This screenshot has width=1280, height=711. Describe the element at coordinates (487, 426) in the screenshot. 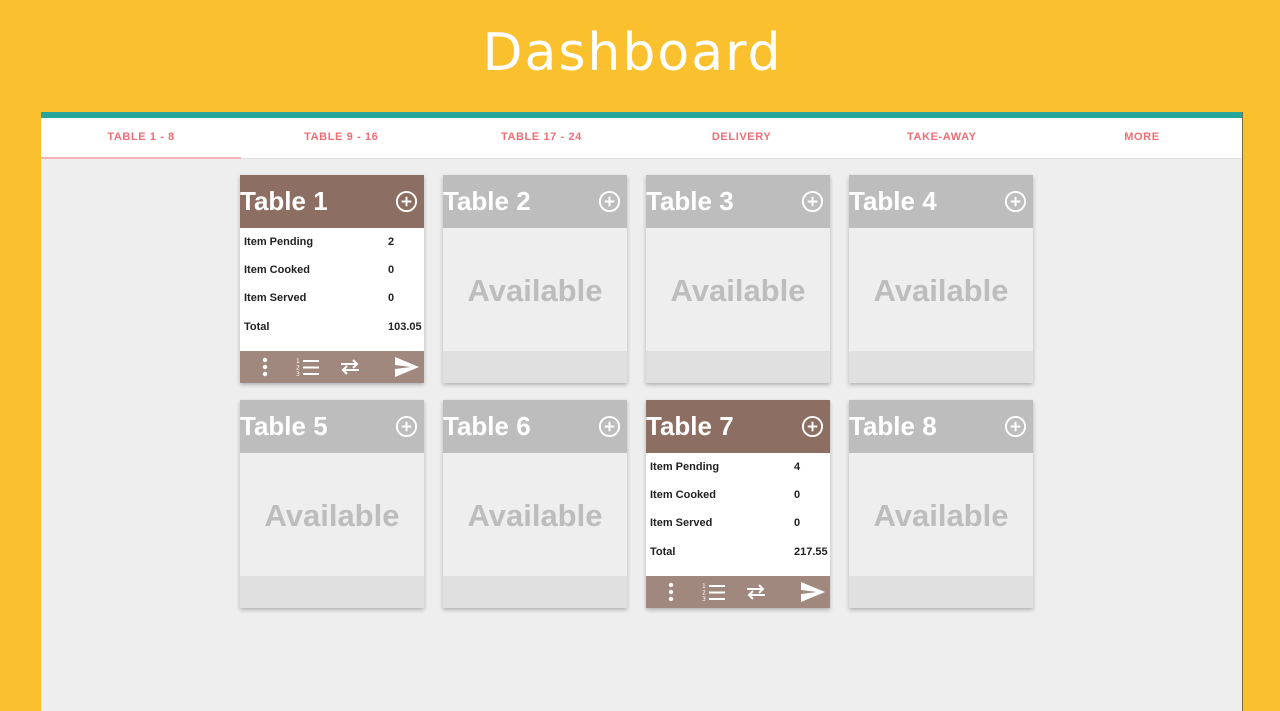

I see `table-name: Table 6` at that location.